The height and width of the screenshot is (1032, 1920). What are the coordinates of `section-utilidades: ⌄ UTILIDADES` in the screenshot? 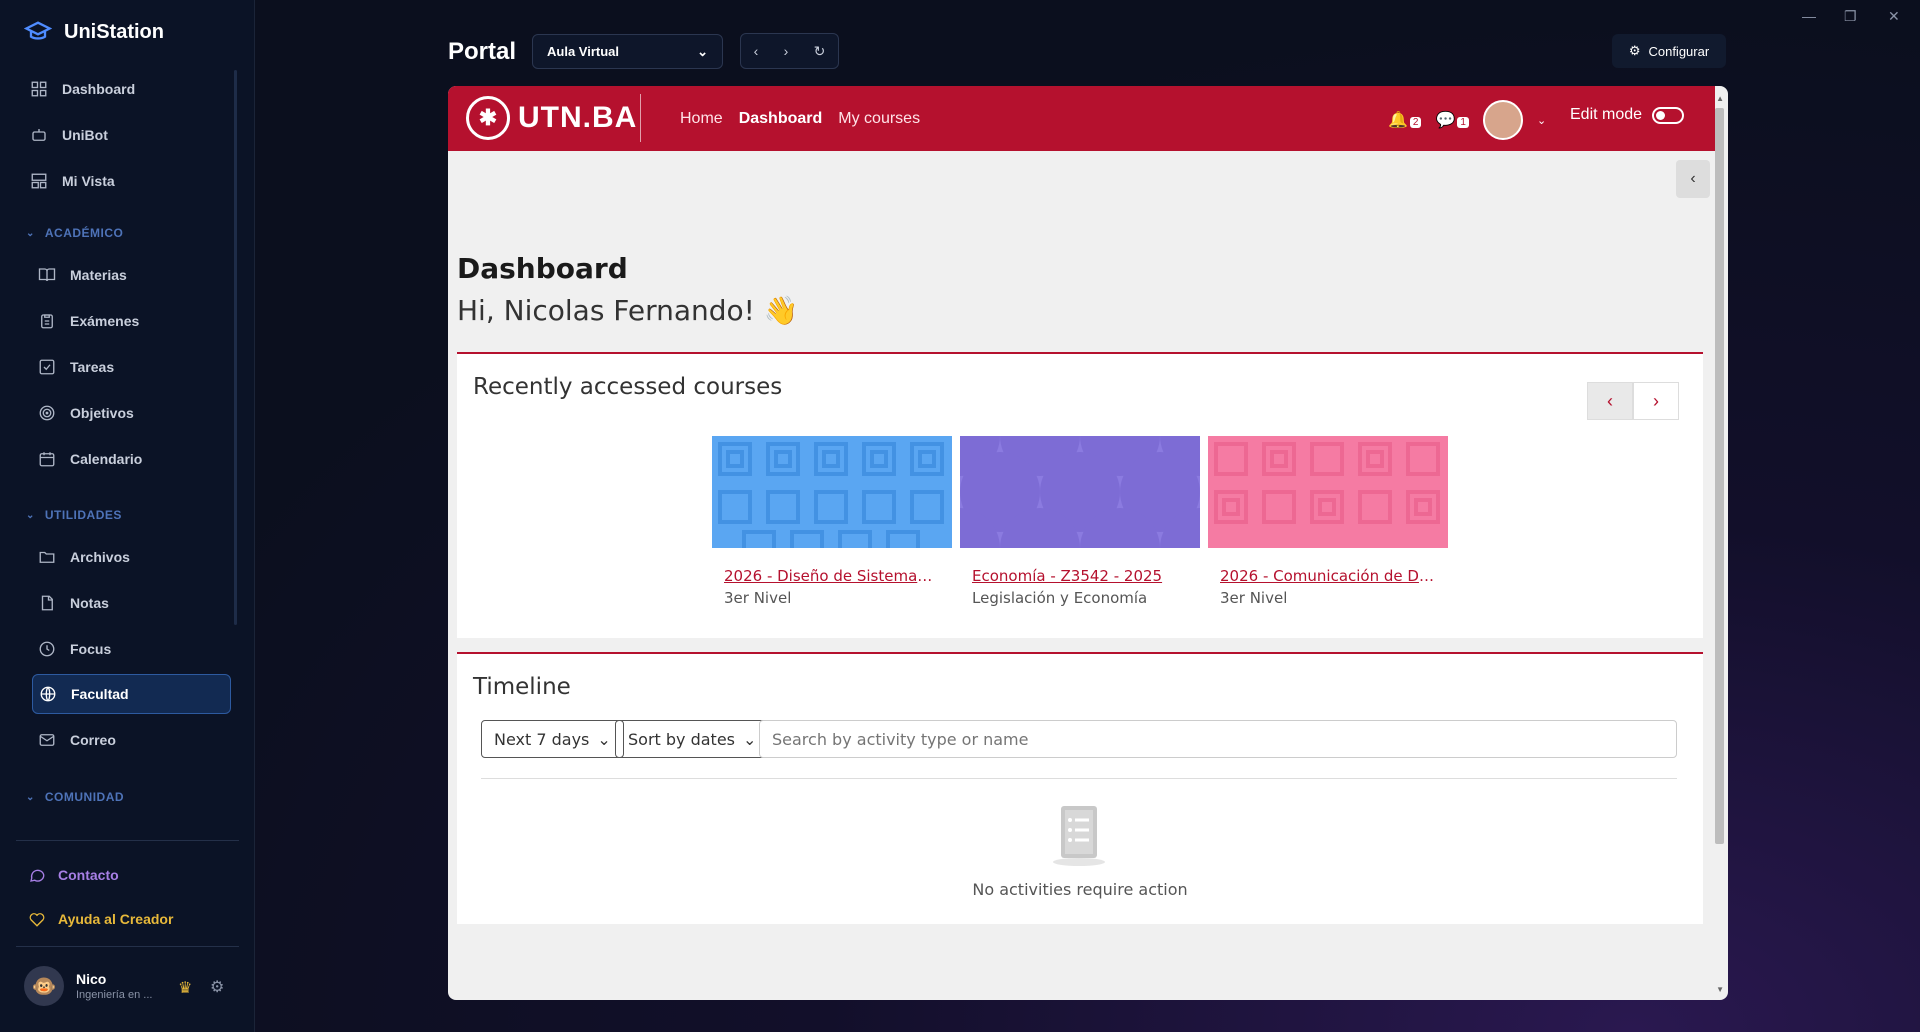 It's located at (74, 515).